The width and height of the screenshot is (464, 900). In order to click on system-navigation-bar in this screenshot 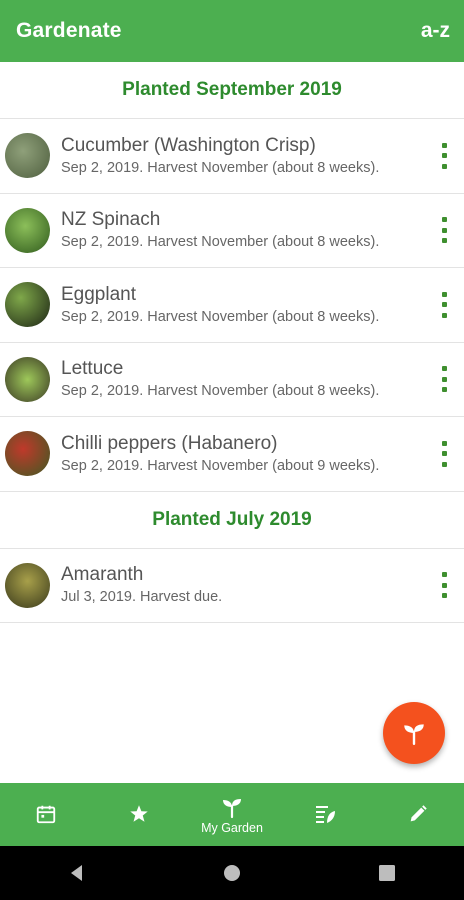, I will do `click(232, 873)`.